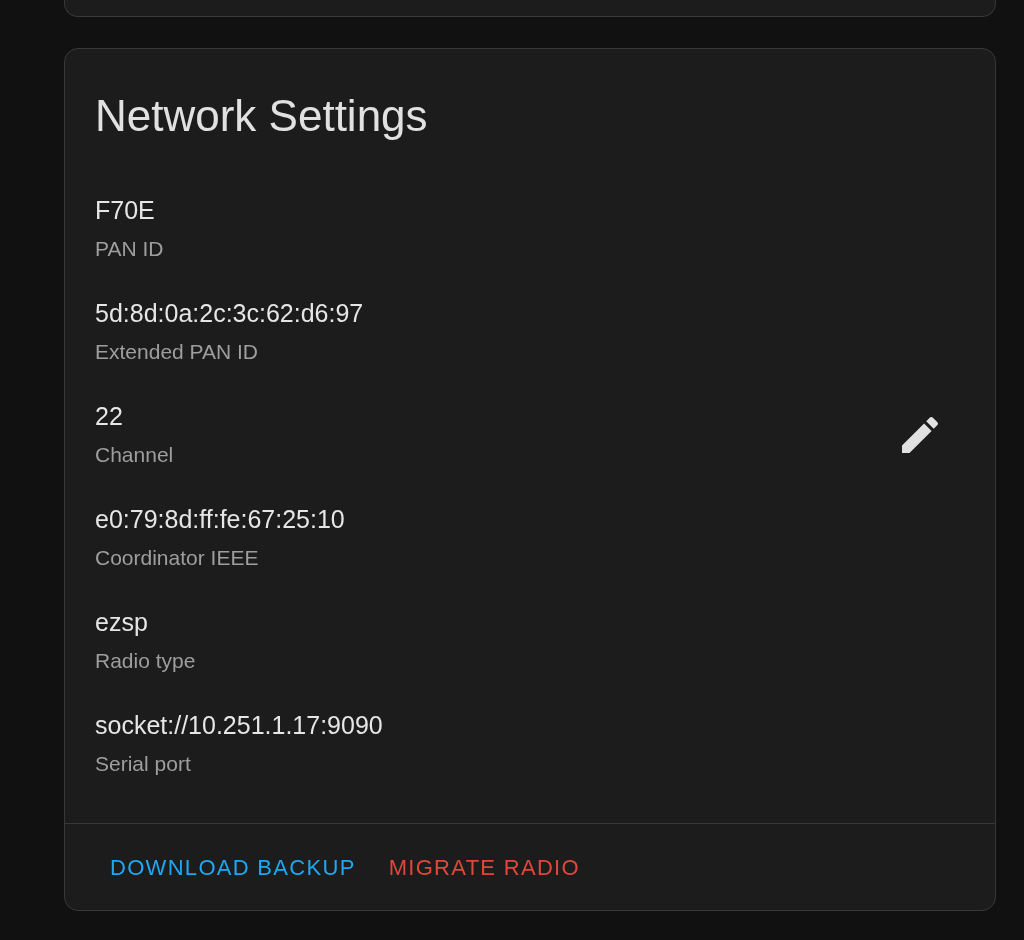 The image size is (1024, 940). Describe the element at coordinates (109, 416) in the screenshot. I see `field-value: 22` at that location.